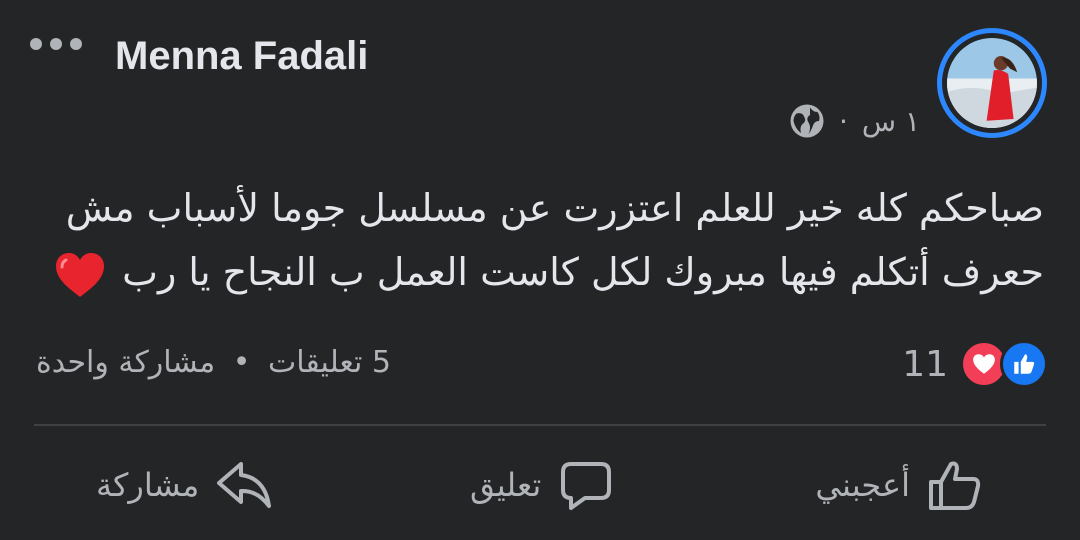 The image size is (1080, 540). I want to click on share-arrow-icon, so click(244, 485).